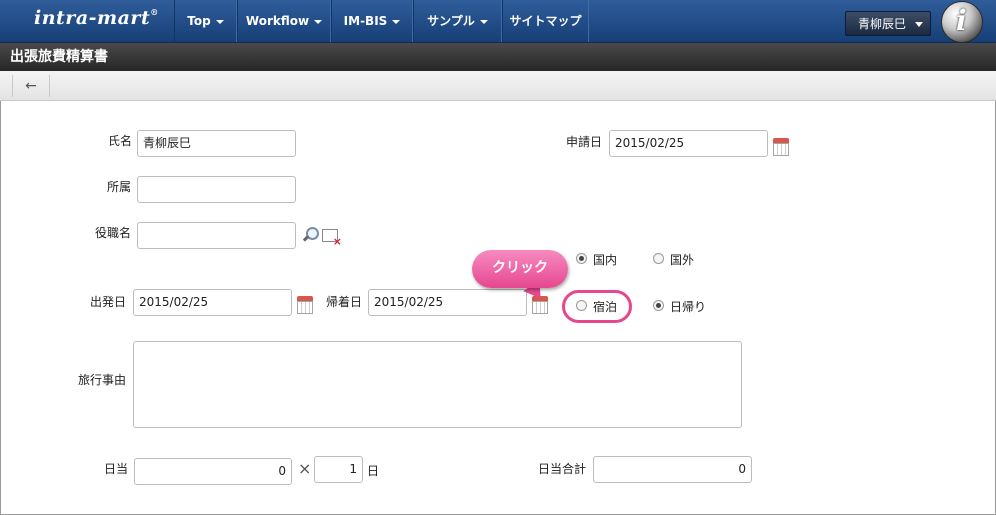 Image resolution: width=996 pixels, height=515 pixels. What do you see at coordinates (284, 21) in the screenshot?
I see `nav-workflow: Workflow` at bounding box center [284, 21].